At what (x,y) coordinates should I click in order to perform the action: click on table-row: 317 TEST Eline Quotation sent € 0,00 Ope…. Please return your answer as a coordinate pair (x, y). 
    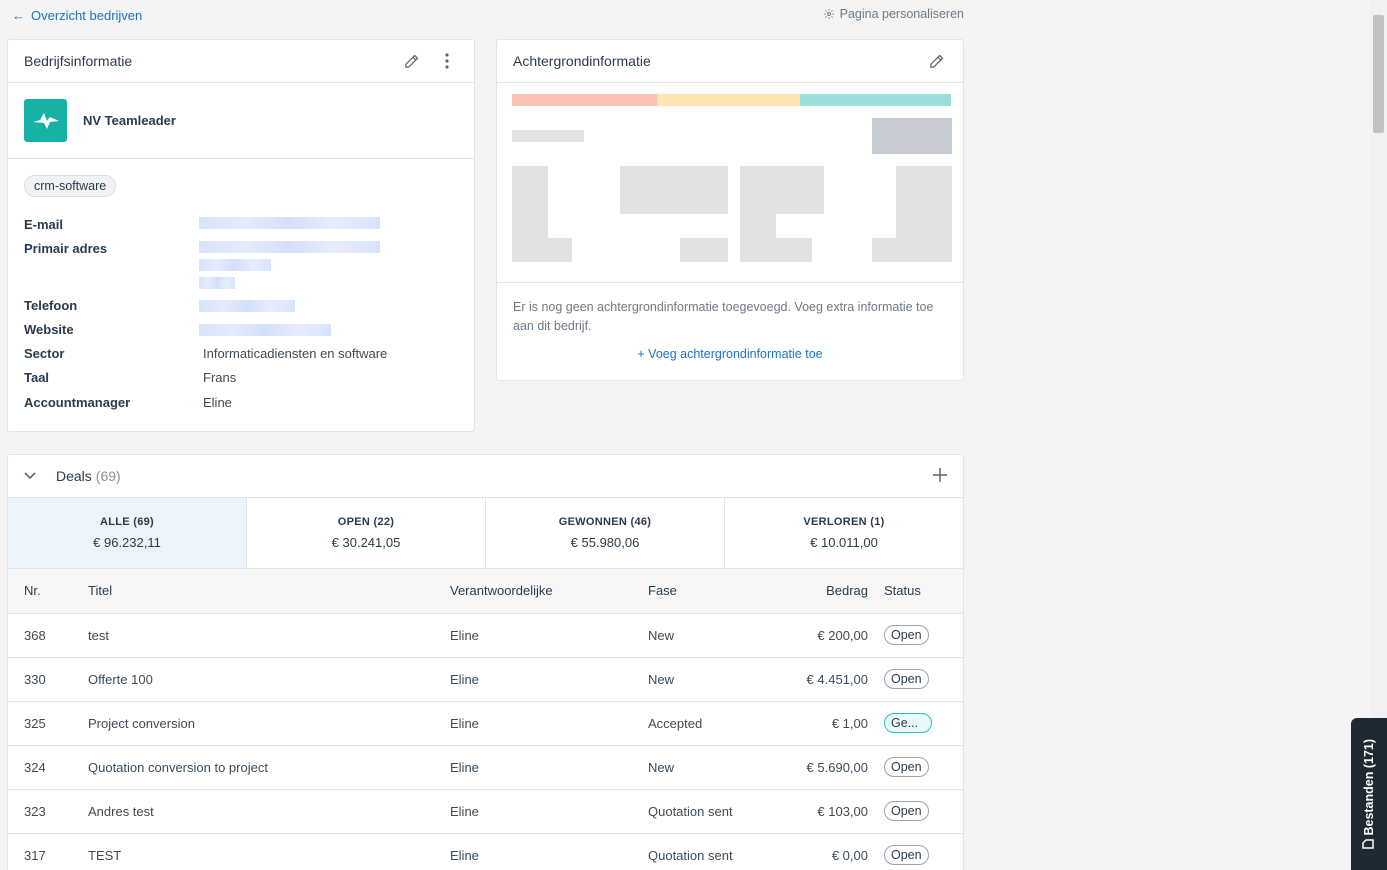
    Looking at the image, I should click on (485, 851).